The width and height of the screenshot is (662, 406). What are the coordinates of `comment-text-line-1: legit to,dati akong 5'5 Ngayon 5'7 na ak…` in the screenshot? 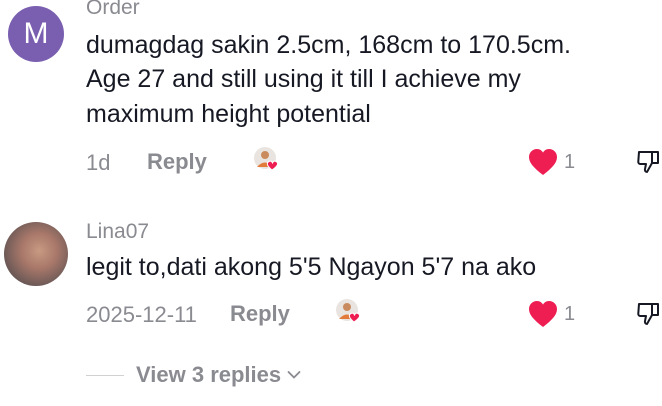 It's located at (311, 267).